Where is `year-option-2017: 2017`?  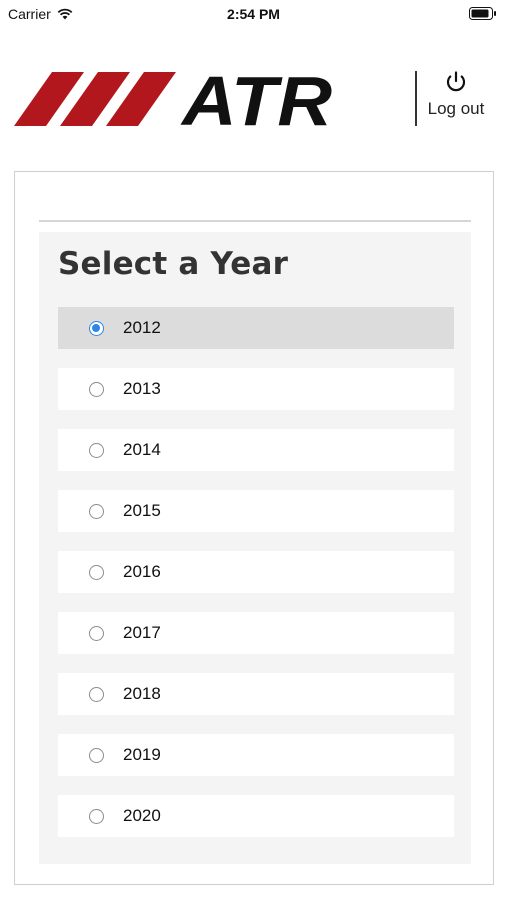
year-option-2017: 2017 is located at coordinates (256, 633).